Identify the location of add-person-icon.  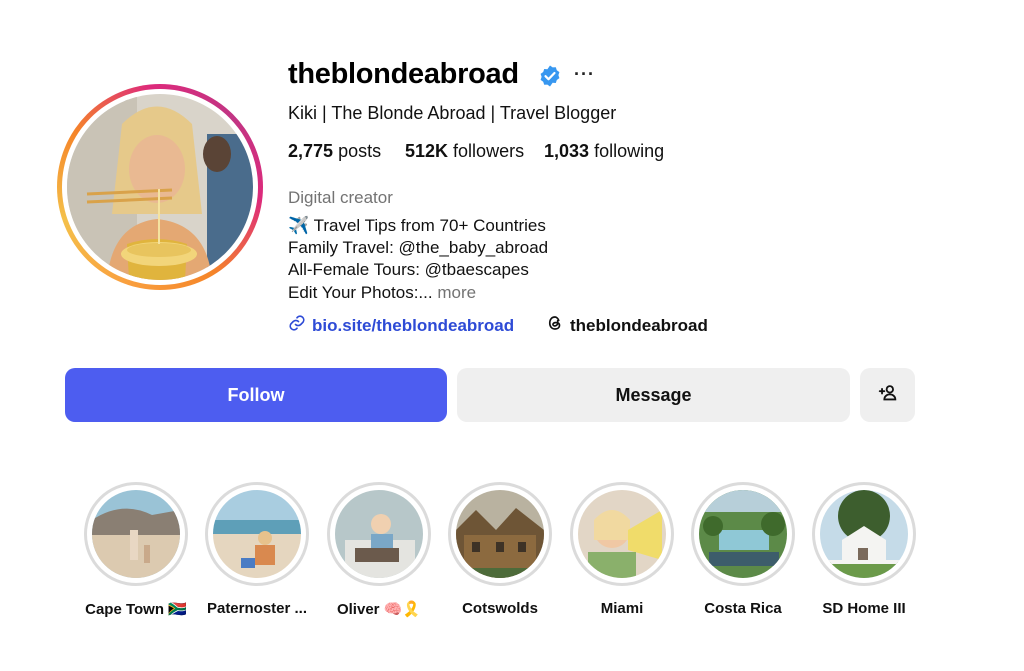
(888, 395).